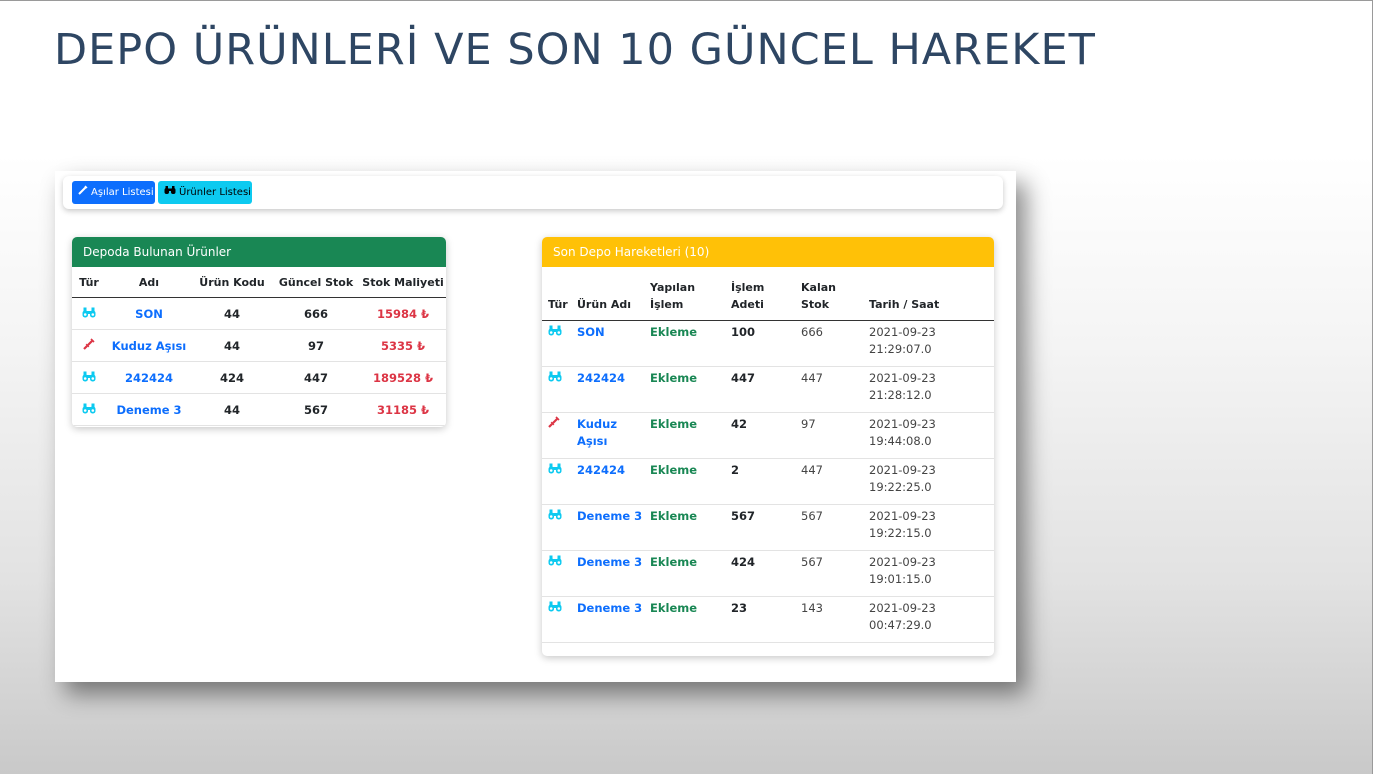 This screenshot has height=774, width=1373. I want to click on datetime-cell: 2021-09-23 21:28:12.0, so click(928, 389).